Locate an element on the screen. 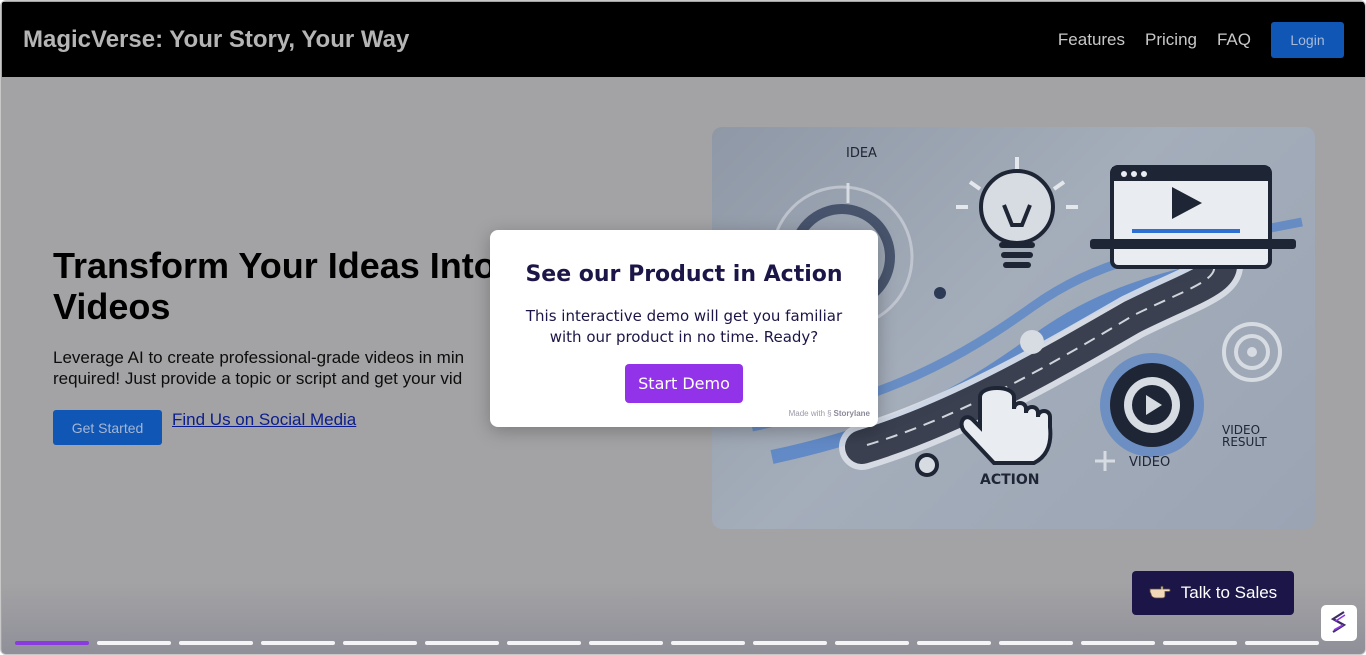 The height and width of the screenshot is (655, 1366). storylane-mini-icon: § is located at coordinates (829, 413).